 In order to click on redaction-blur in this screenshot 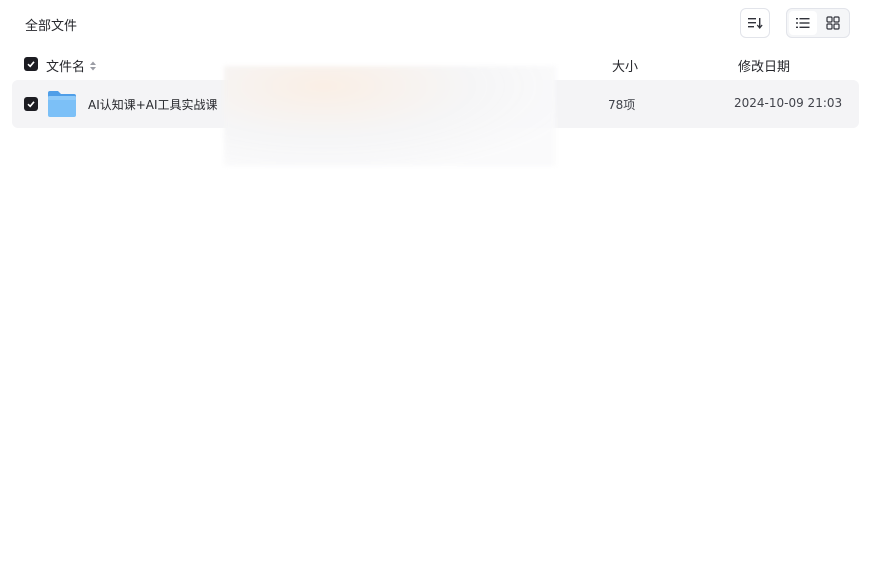, I will do `click(390, 116)`.